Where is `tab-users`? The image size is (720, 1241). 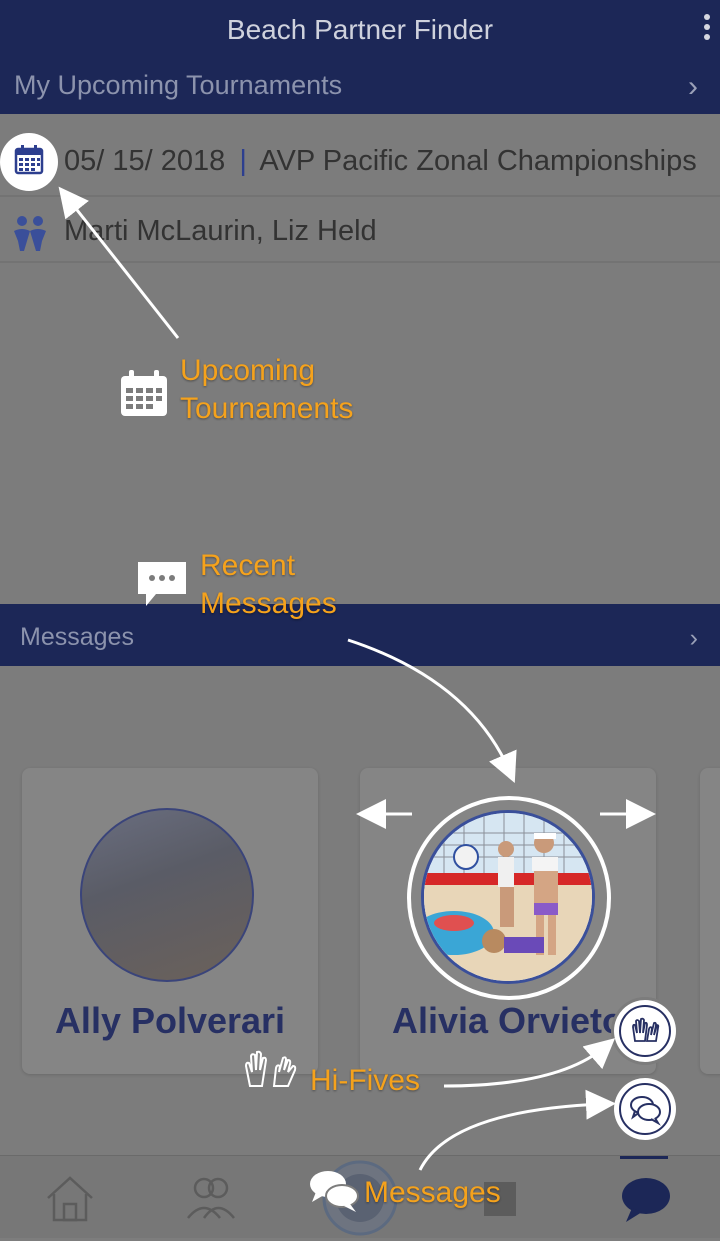 tab-users is located at coordinates (210, 1198).